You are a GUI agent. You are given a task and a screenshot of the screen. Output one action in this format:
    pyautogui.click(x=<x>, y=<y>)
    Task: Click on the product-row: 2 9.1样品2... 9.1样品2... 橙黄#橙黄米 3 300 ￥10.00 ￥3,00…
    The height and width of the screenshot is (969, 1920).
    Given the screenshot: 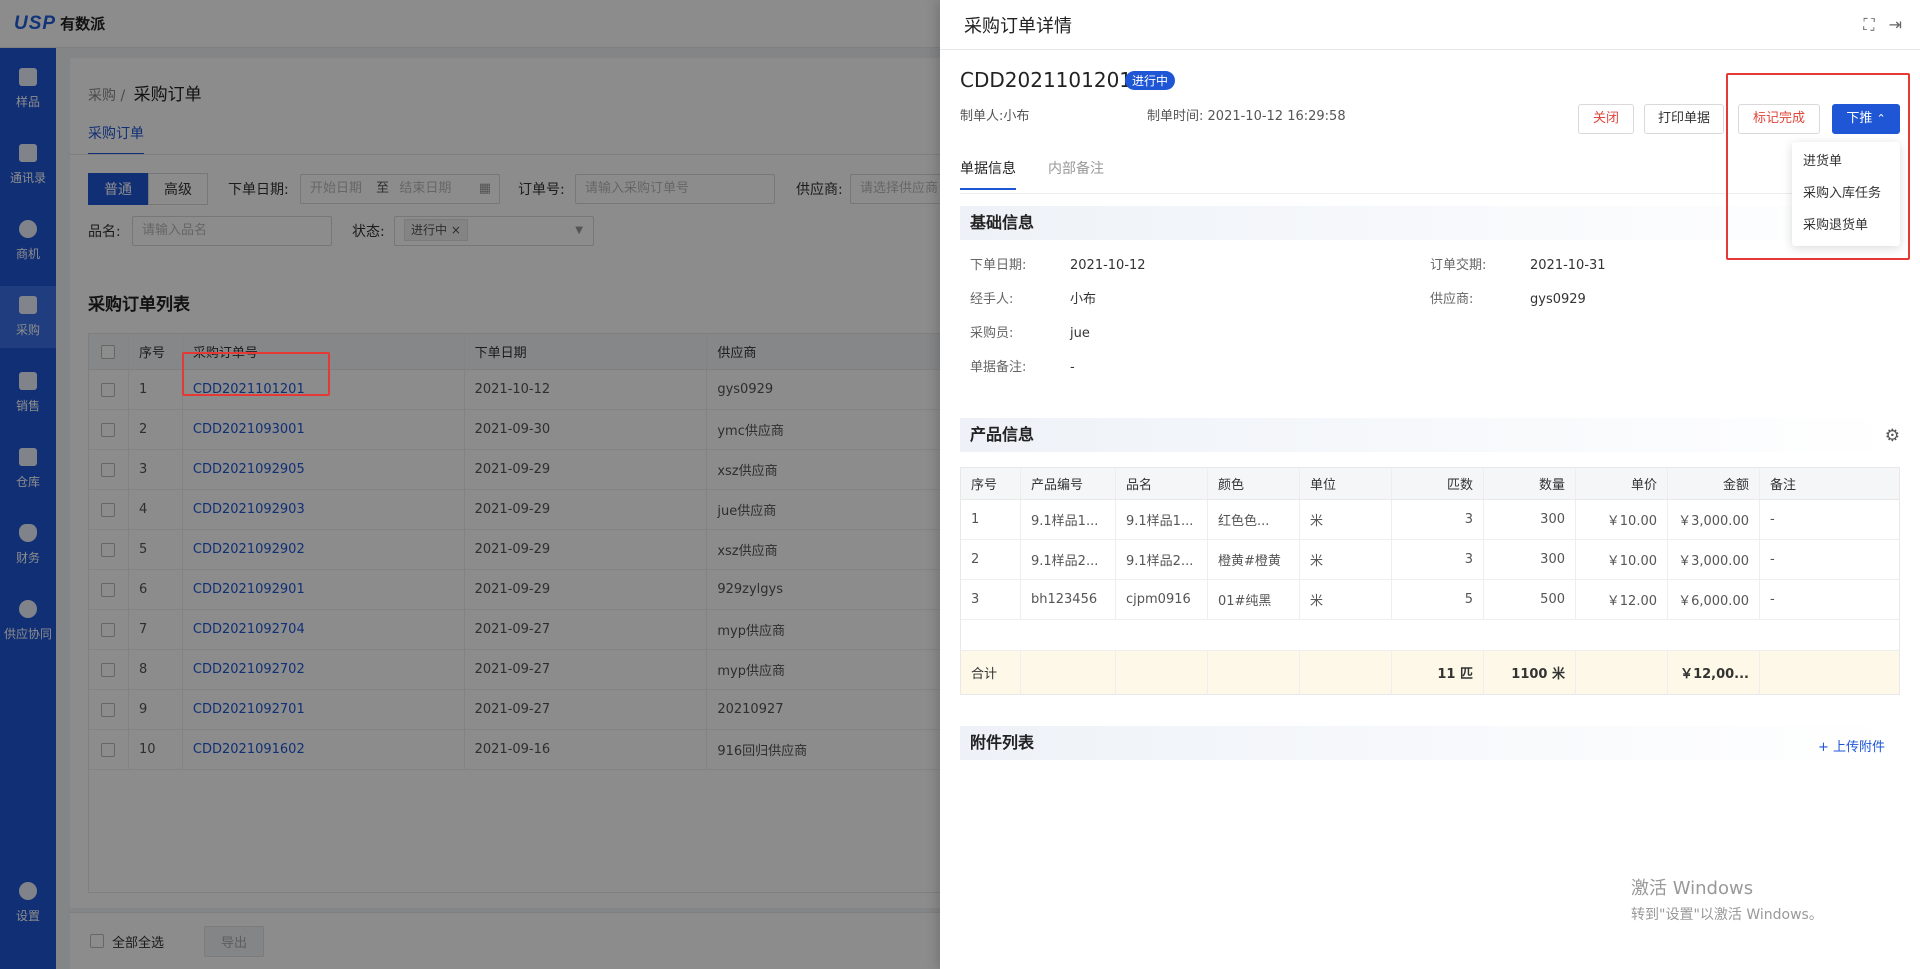 What is the action you would take?
    pyautogui.click(x=1430, y=560)
    